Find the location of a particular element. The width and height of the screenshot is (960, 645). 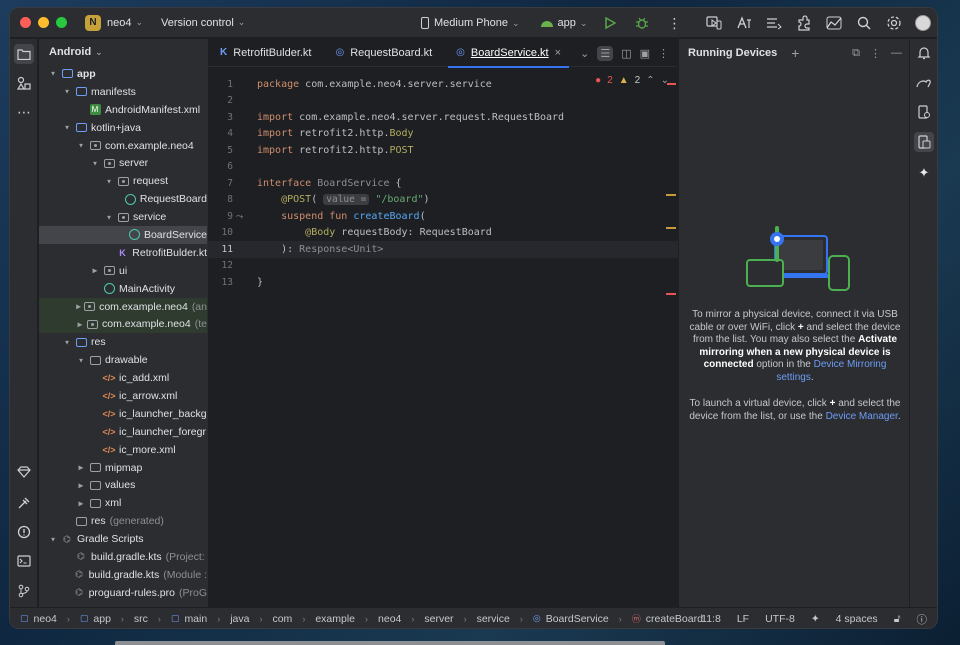

tree-item: ▼ res is located at coordinates (123, 342).